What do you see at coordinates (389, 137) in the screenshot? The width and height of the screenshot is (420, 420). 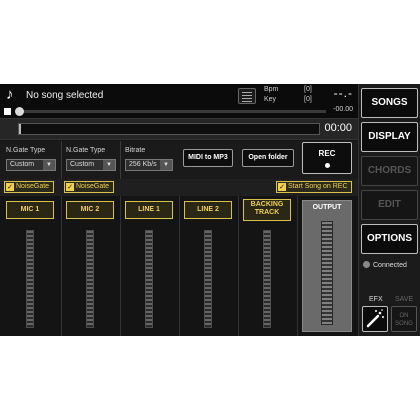 I see `display-button: DISPLAY` at bounding box center [389, 137].